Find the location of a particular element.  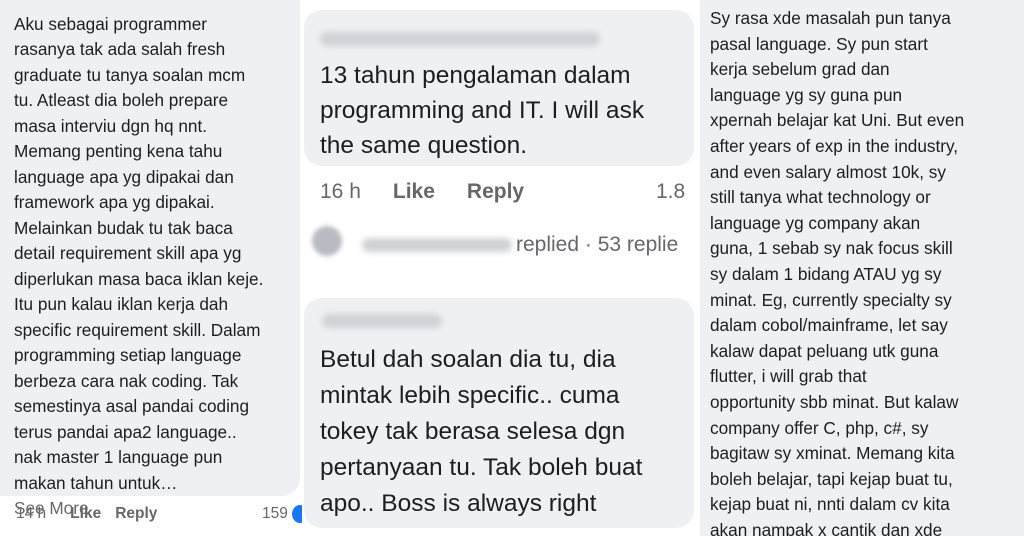

comment-actions: 16 h Like Reply is located at coordinates (438, 192).